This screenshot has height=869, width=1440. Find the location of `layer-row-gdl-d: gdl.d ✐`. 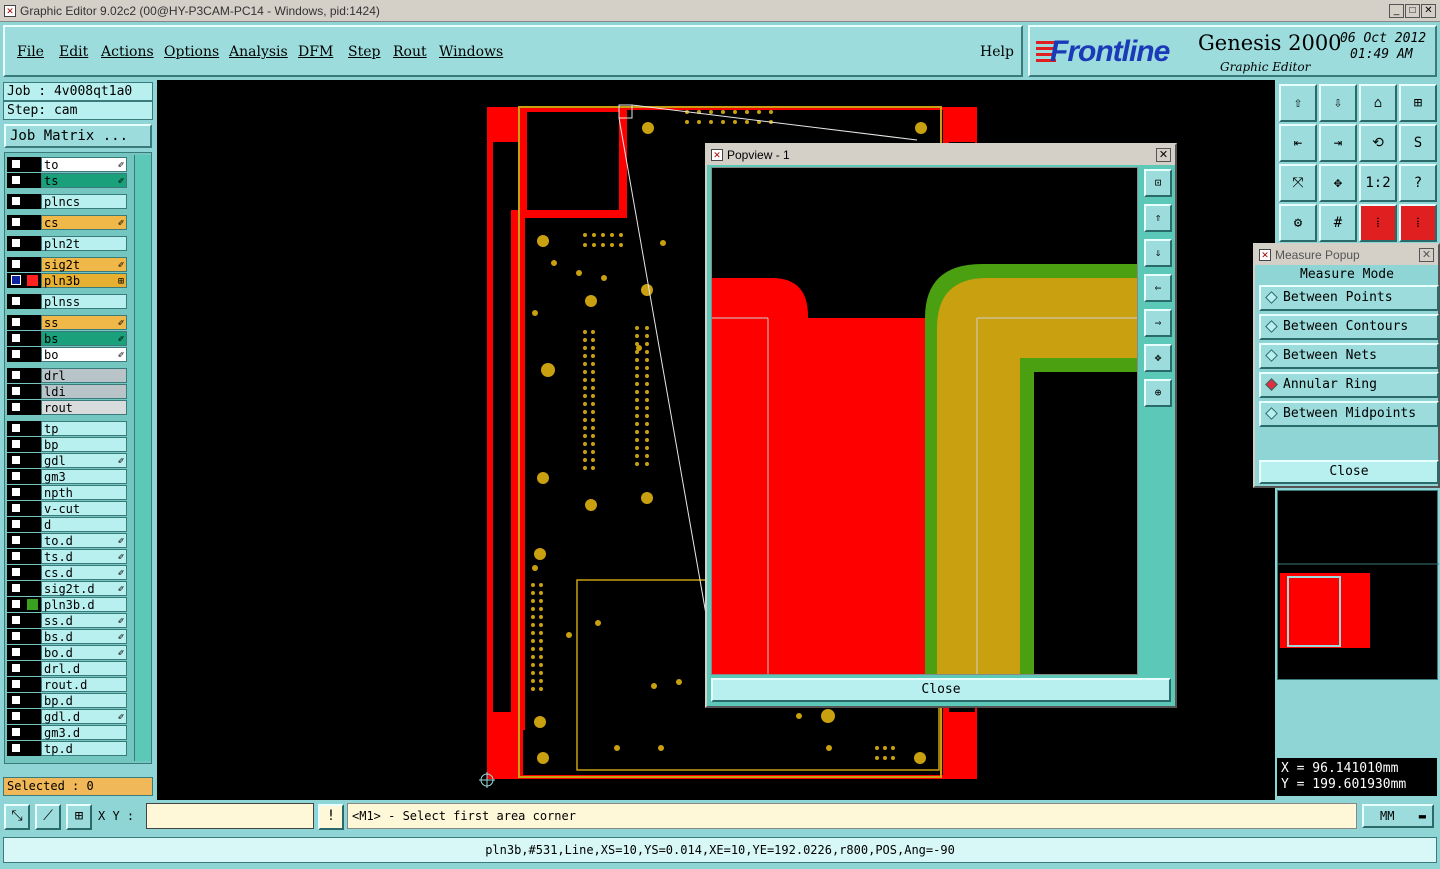

layer-row-gdl-d: gdl.d ✐ is located at coordinates (67, 716).